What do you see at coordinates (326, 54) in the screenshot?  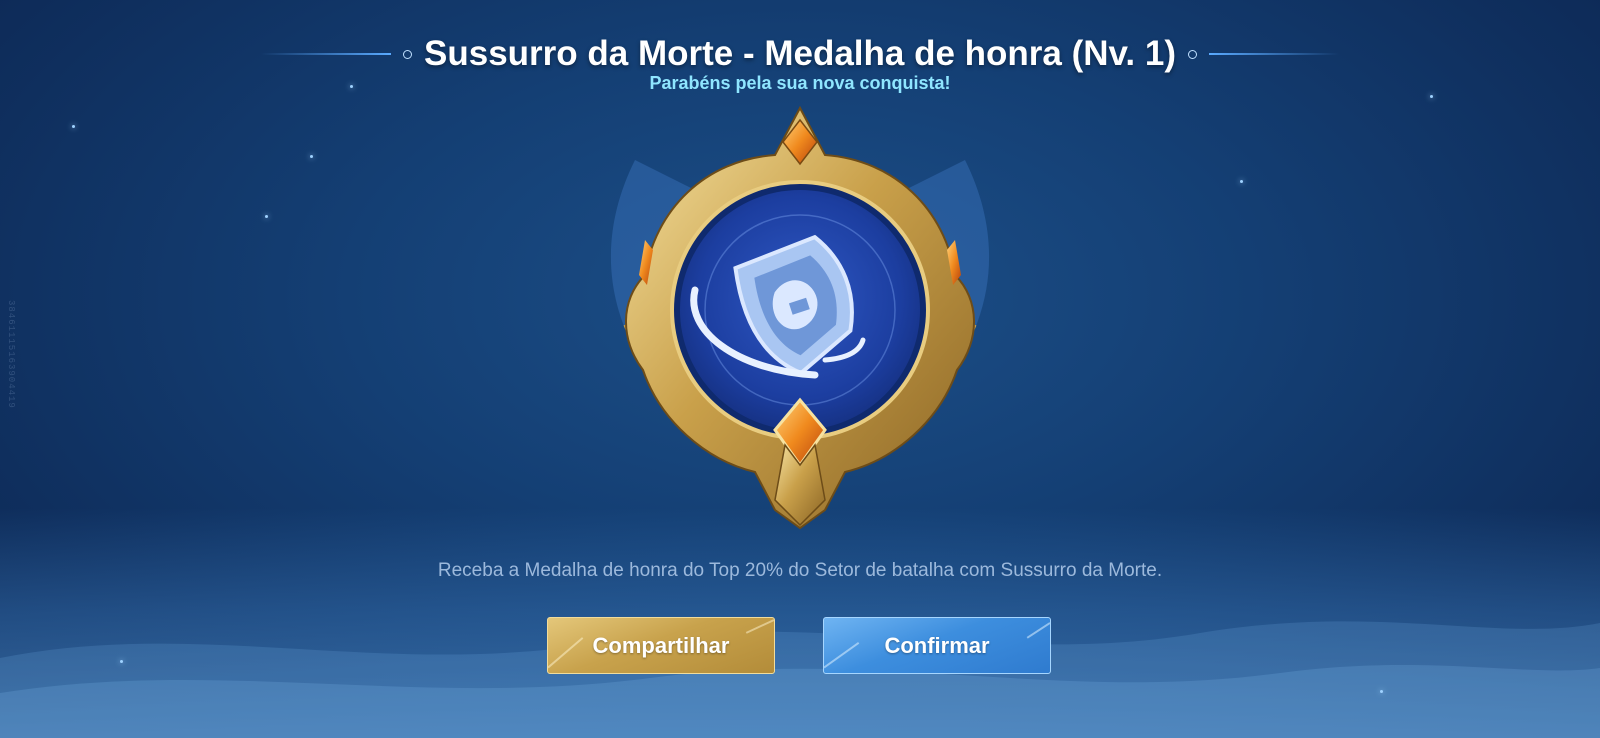 I see `title-decoration-left` at bounding box center [326, 54].